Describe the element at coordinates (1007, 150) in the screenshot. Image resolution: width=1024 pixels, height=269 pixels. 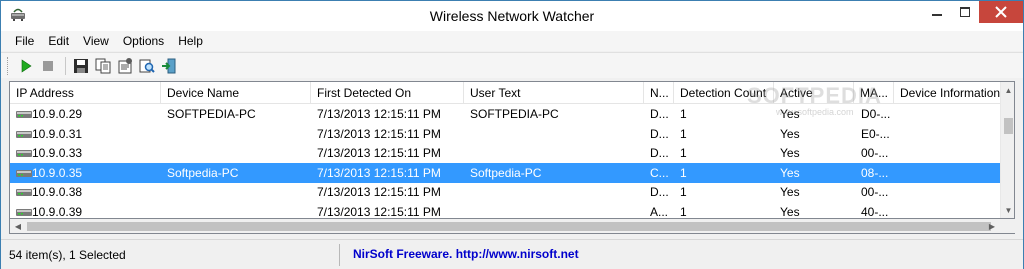
I see `vertical-scrollbar: ▲ ▼` at that location.